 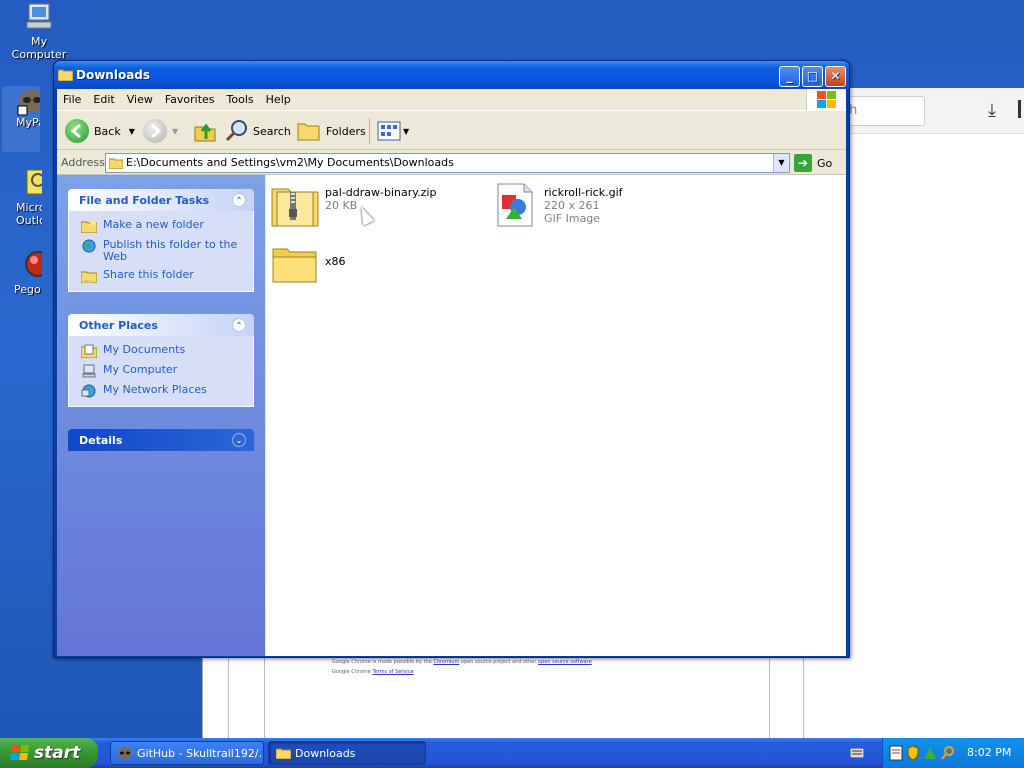 I want to click on share-folder-link: Share this folder, so click(x=164, y=276).